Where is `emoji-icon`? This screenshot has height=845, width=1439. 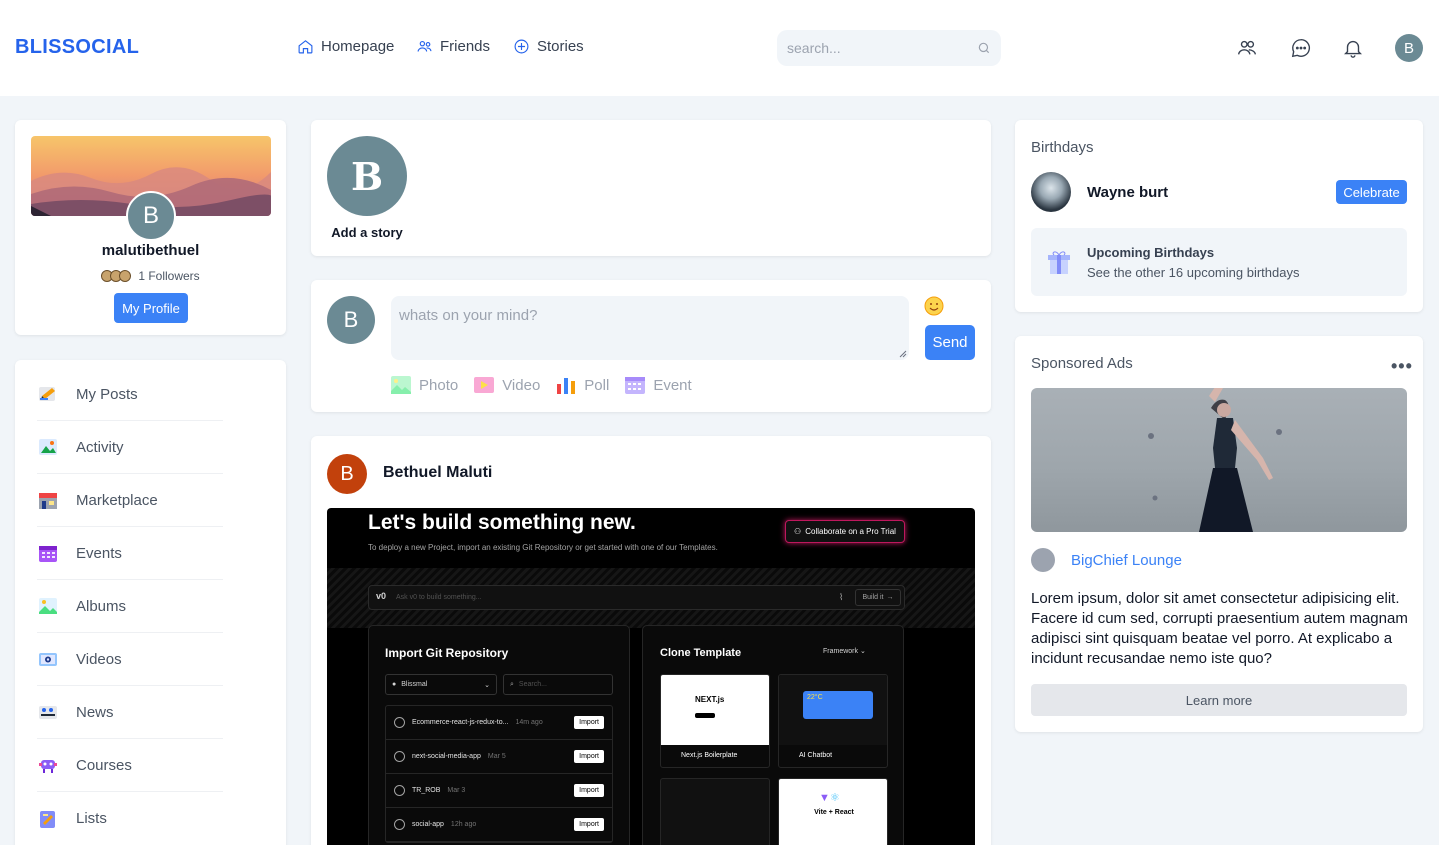 emoji-icon is located at coordinates (934, 308).